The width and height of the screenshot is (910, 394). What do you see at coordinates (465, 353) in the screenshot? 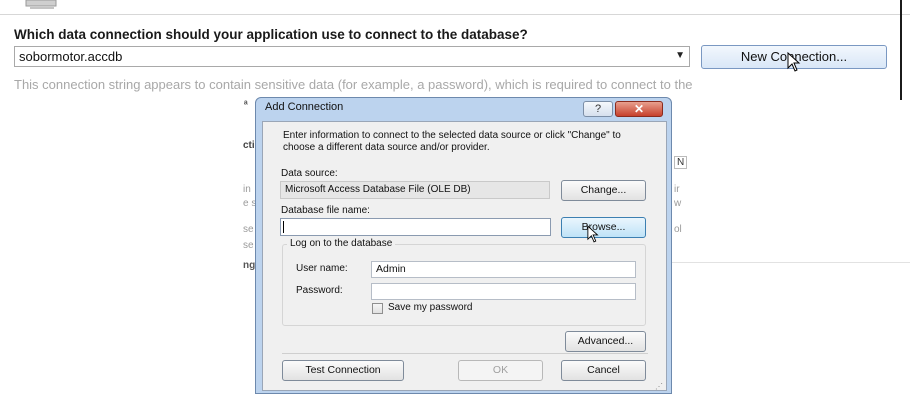
I see `dialog-separator` at bounding box center [465, 353].